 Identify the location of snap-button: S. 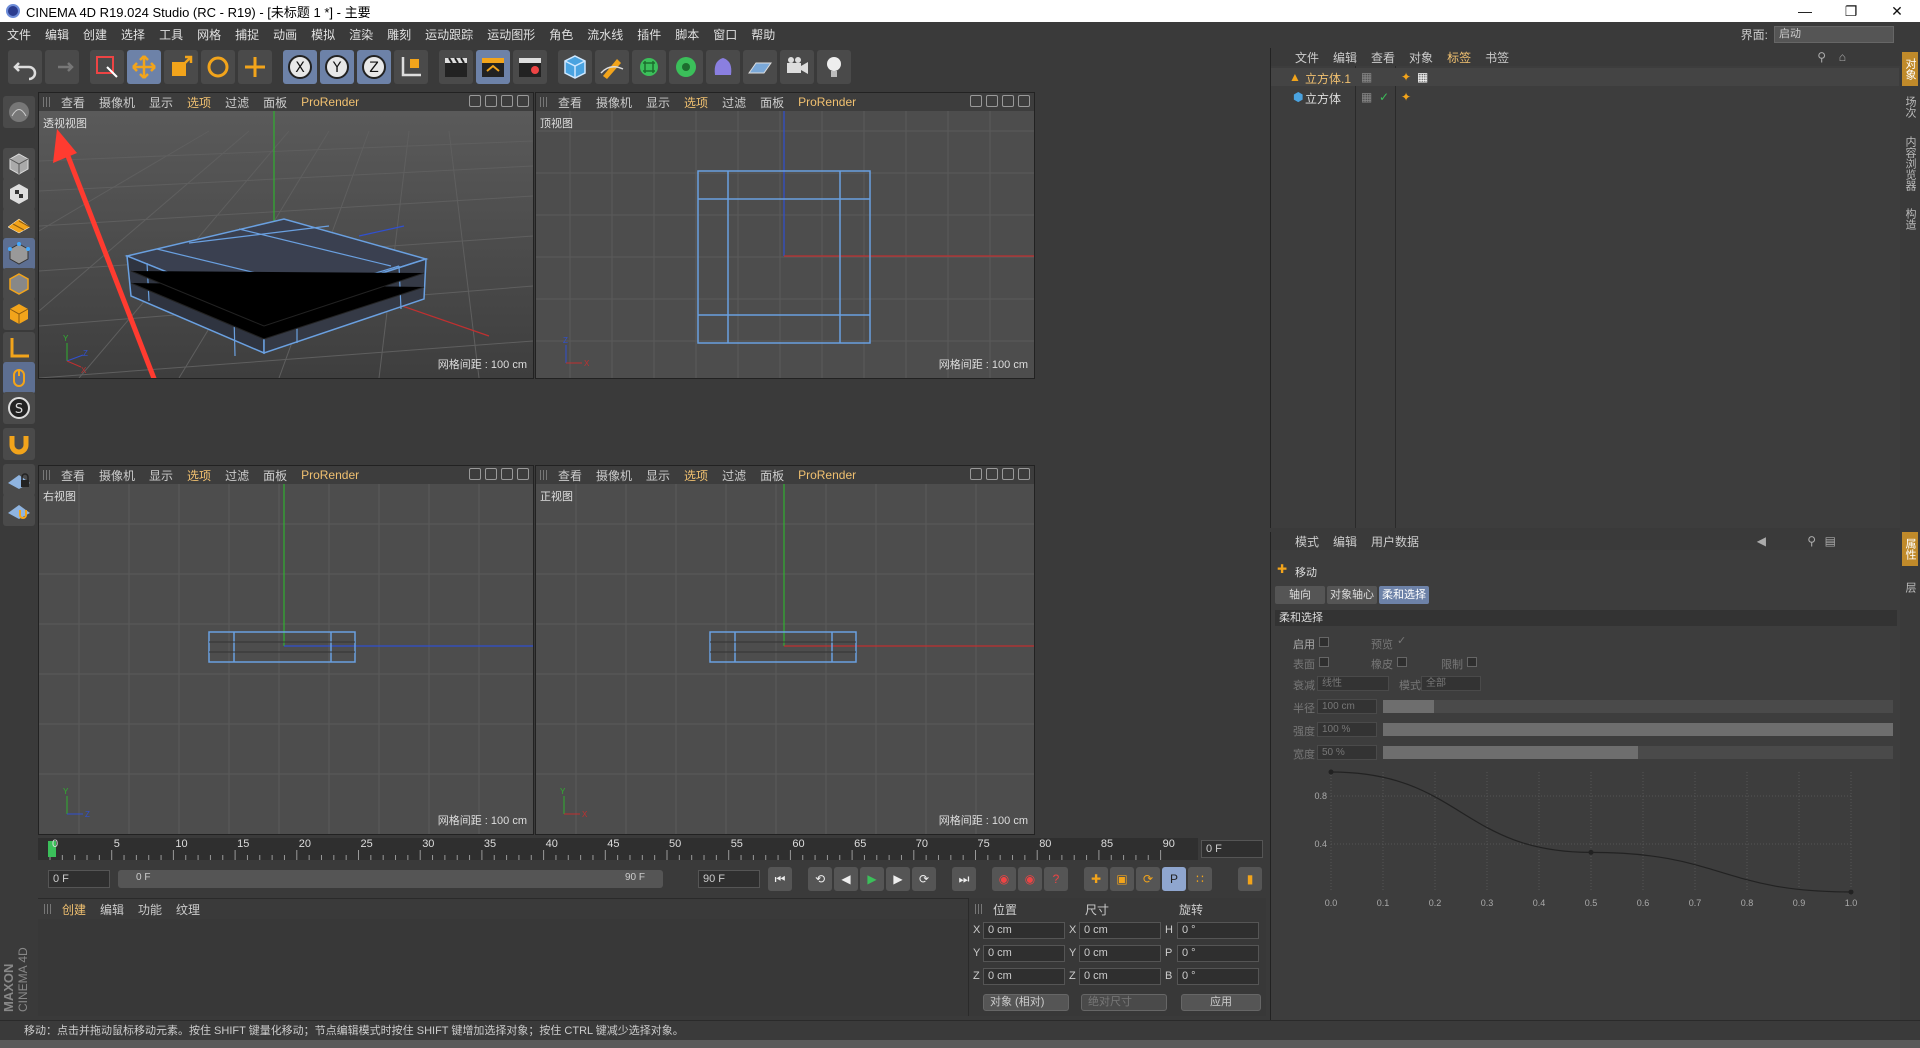
(19, 408).